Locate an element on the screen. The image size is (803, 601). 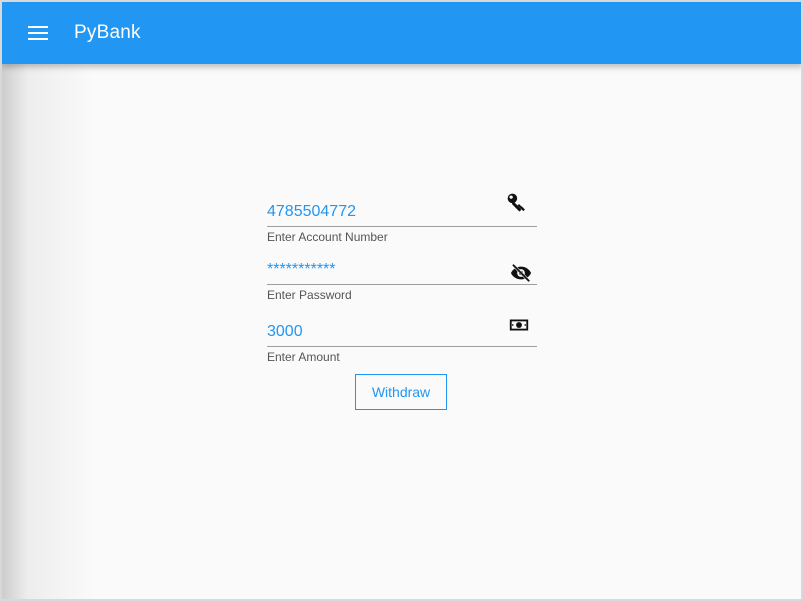
amount-underline is located at coordinates (402, 346).